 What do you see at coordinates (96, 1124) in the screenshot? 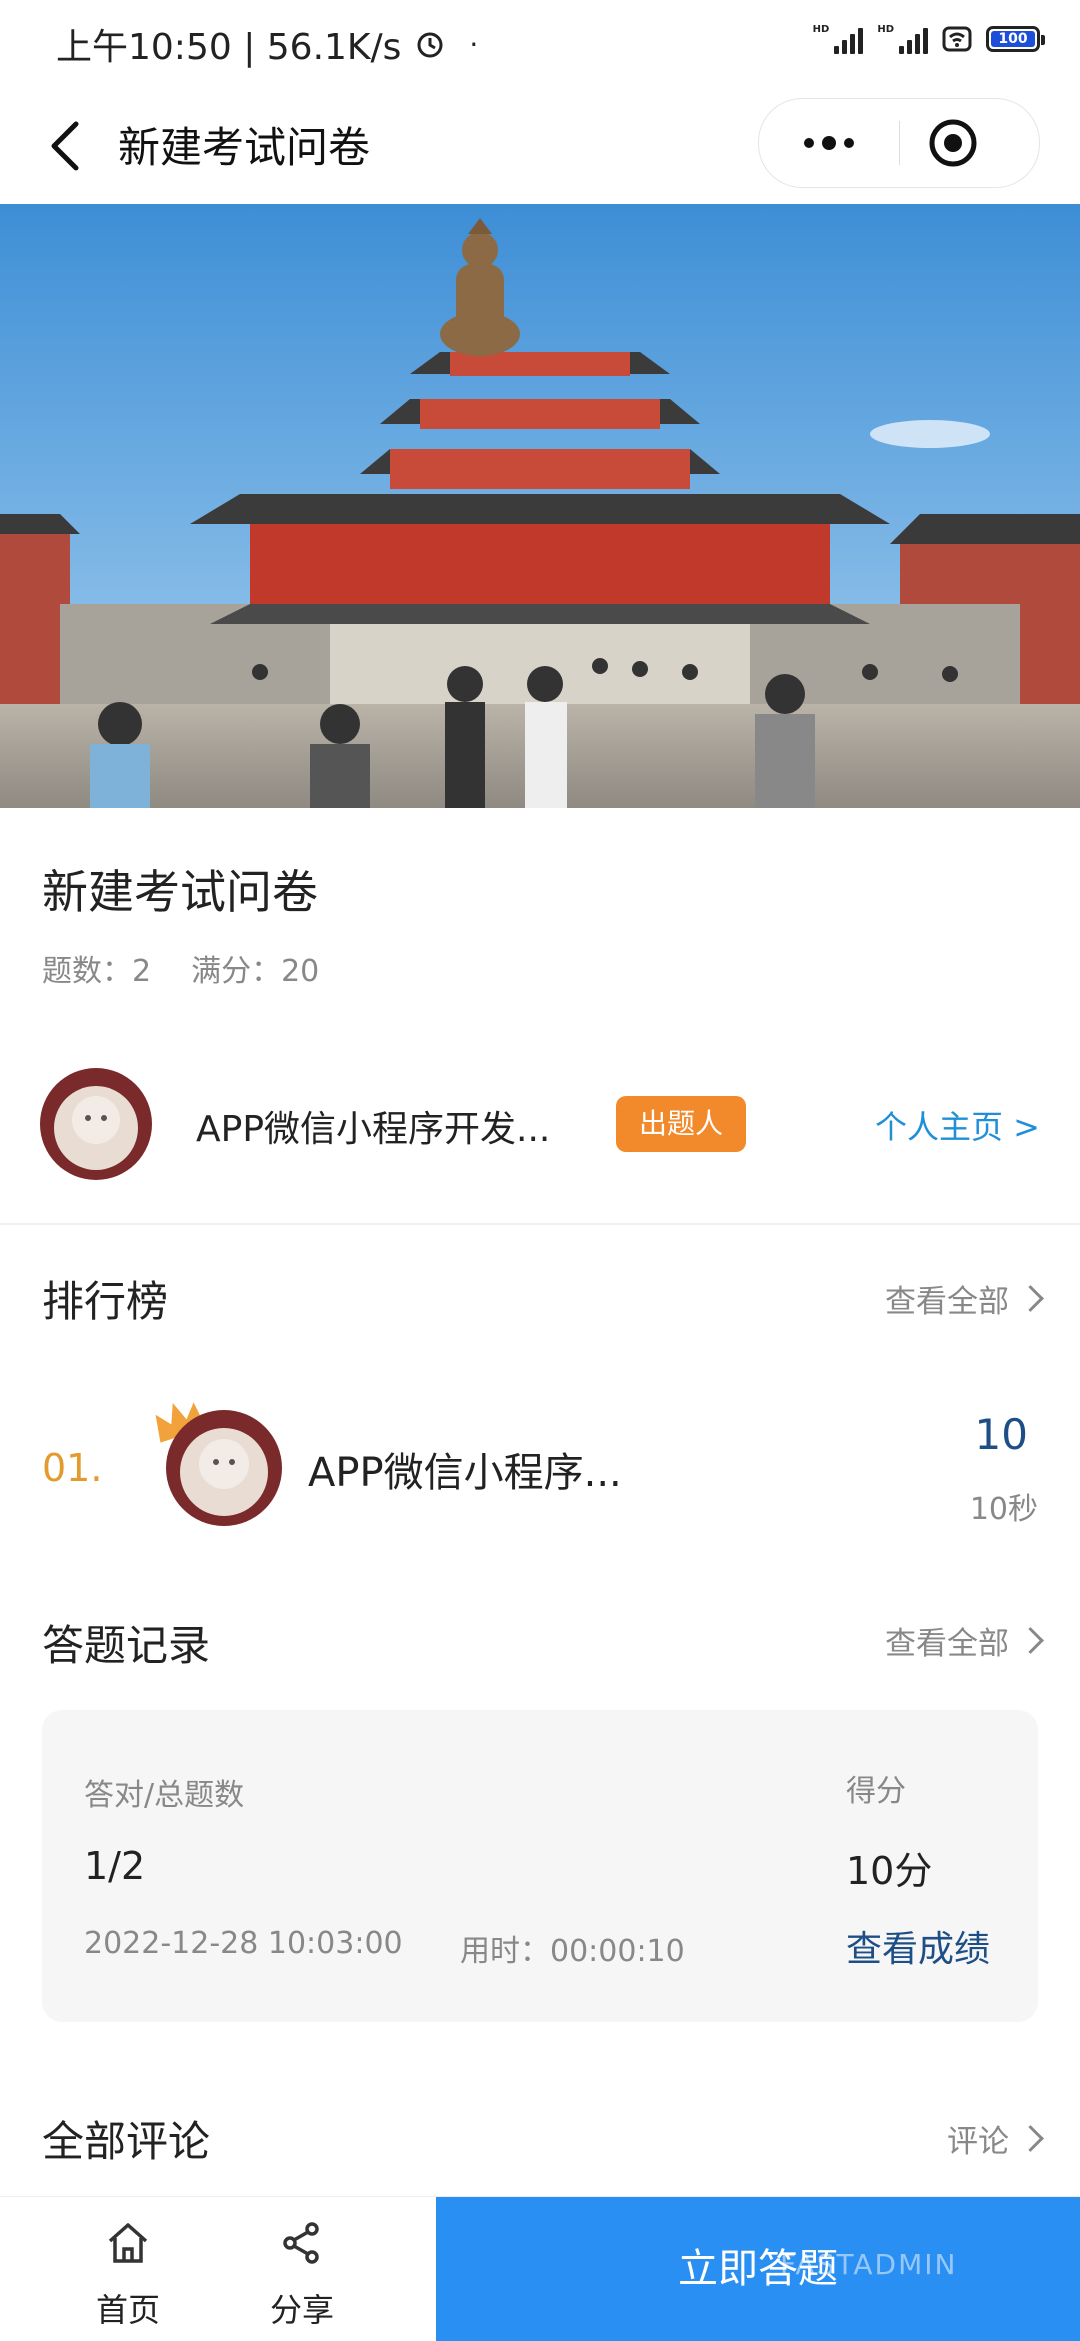
I see `author-avatar` at bounding box center [96, 1124].